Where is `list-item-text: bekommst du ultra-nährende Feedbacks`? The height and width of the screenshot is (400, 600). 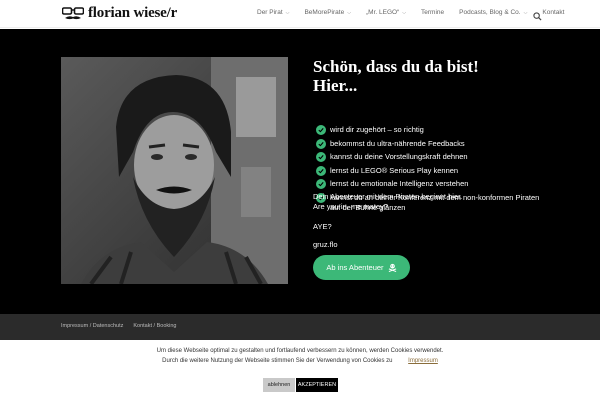 list-item-text: bekommst du ultra-nährende Feedbacks is located at coordinates (397, 143).